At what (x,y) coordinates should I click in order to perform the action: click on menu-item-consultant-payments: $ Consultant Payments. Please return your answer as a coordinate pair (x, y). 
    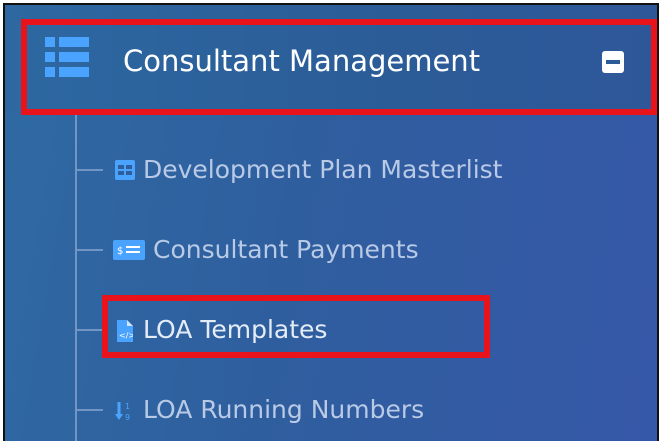
    Looking at the image, I should click on (367, 250).